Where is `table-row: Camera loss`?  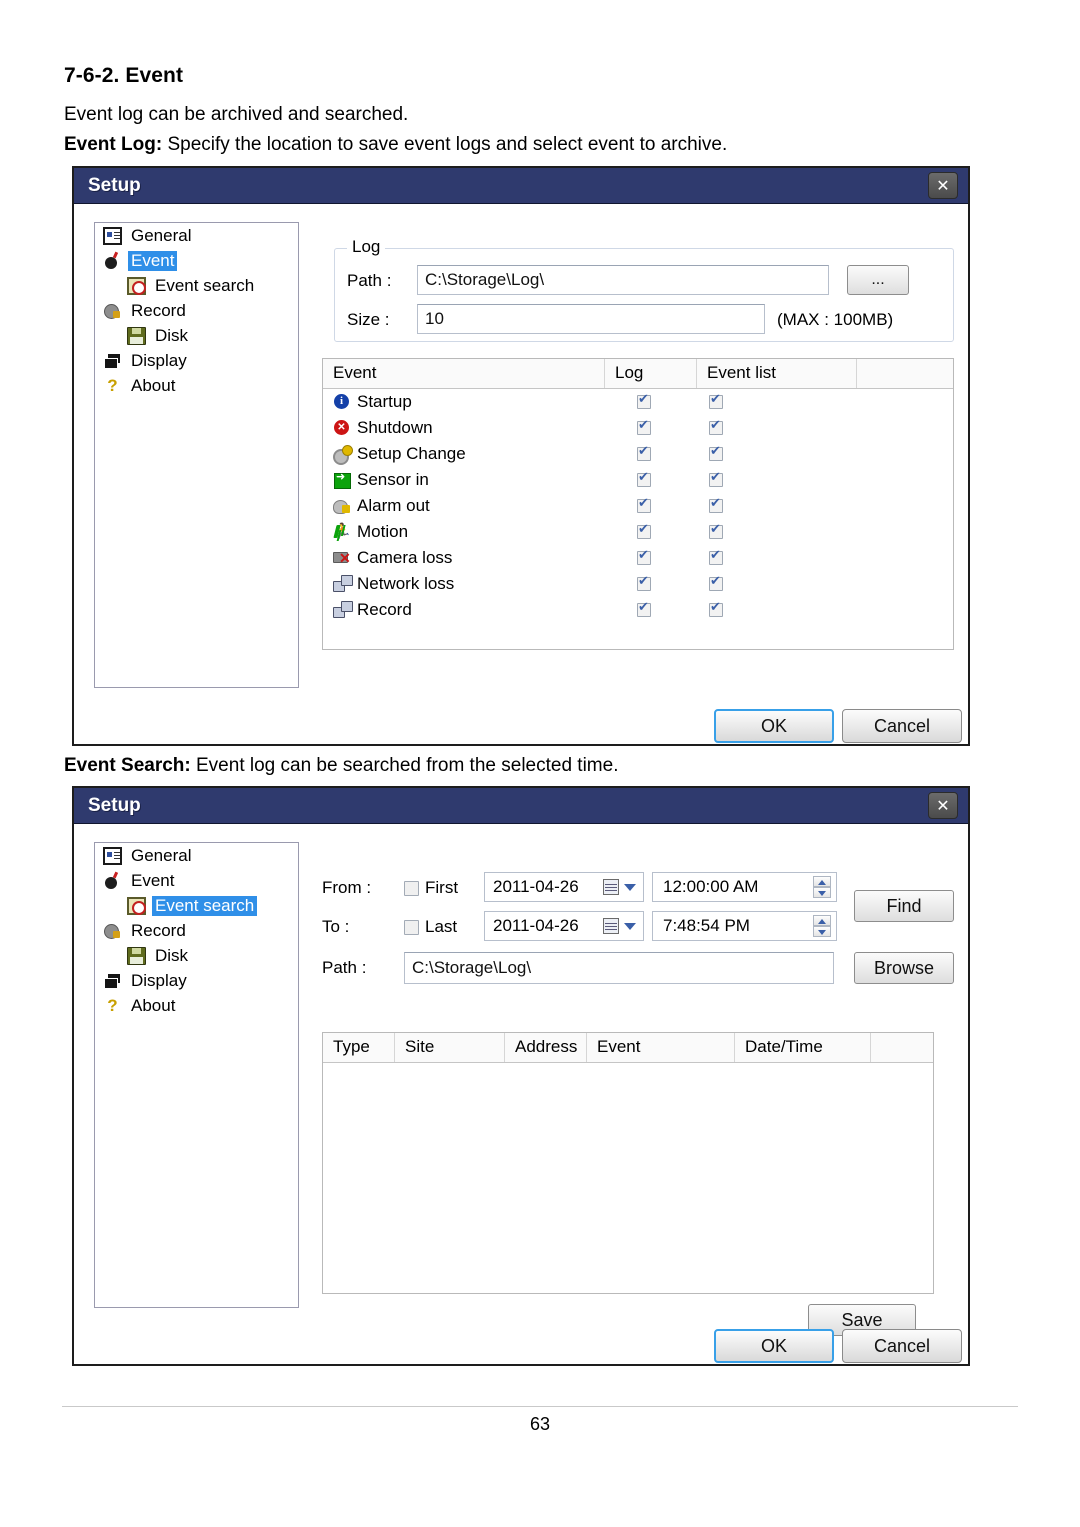
table-row: Camera loss is located at coordinates (638, 558).